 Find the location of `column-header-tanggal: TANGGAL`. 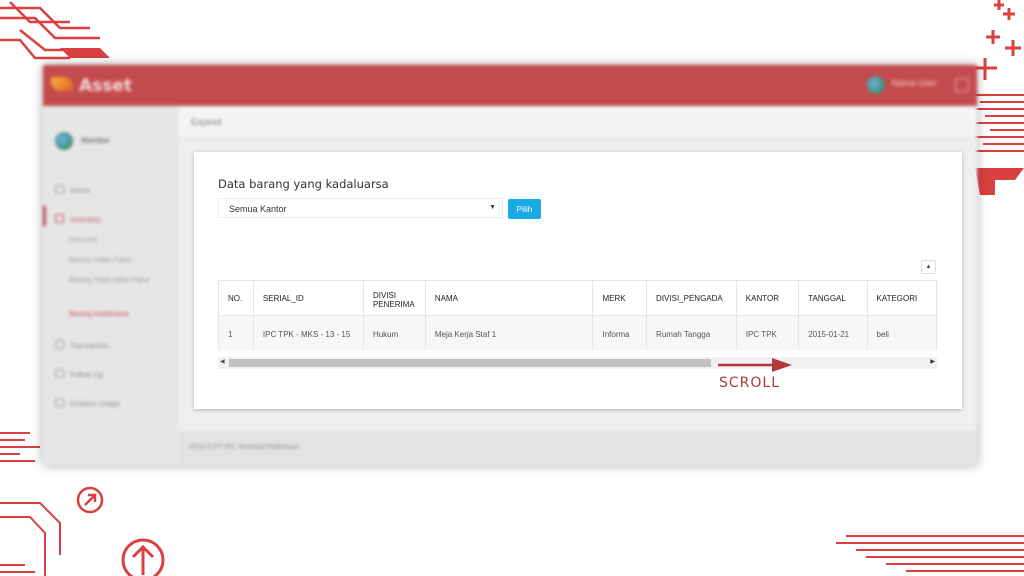

column-header-tanggal: TANGGAL is located at coordinates (833, 298).